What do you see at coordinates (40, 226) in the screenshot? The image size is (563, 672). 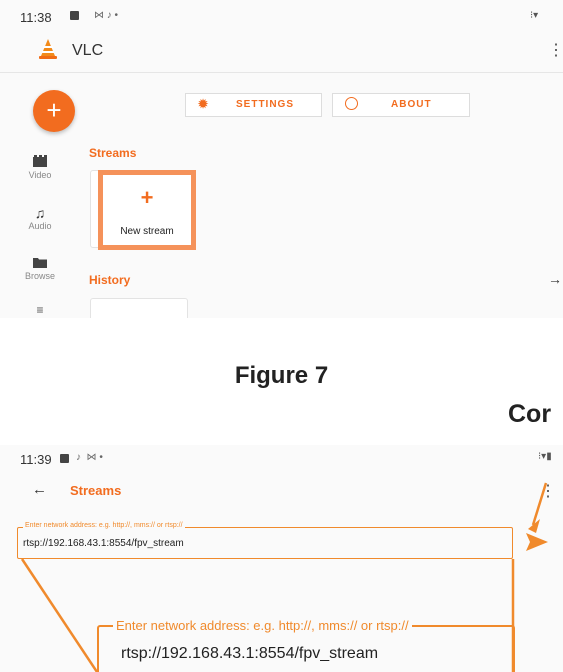 I see `nav-label-audio: Audio` at bounding box center [40, 226].